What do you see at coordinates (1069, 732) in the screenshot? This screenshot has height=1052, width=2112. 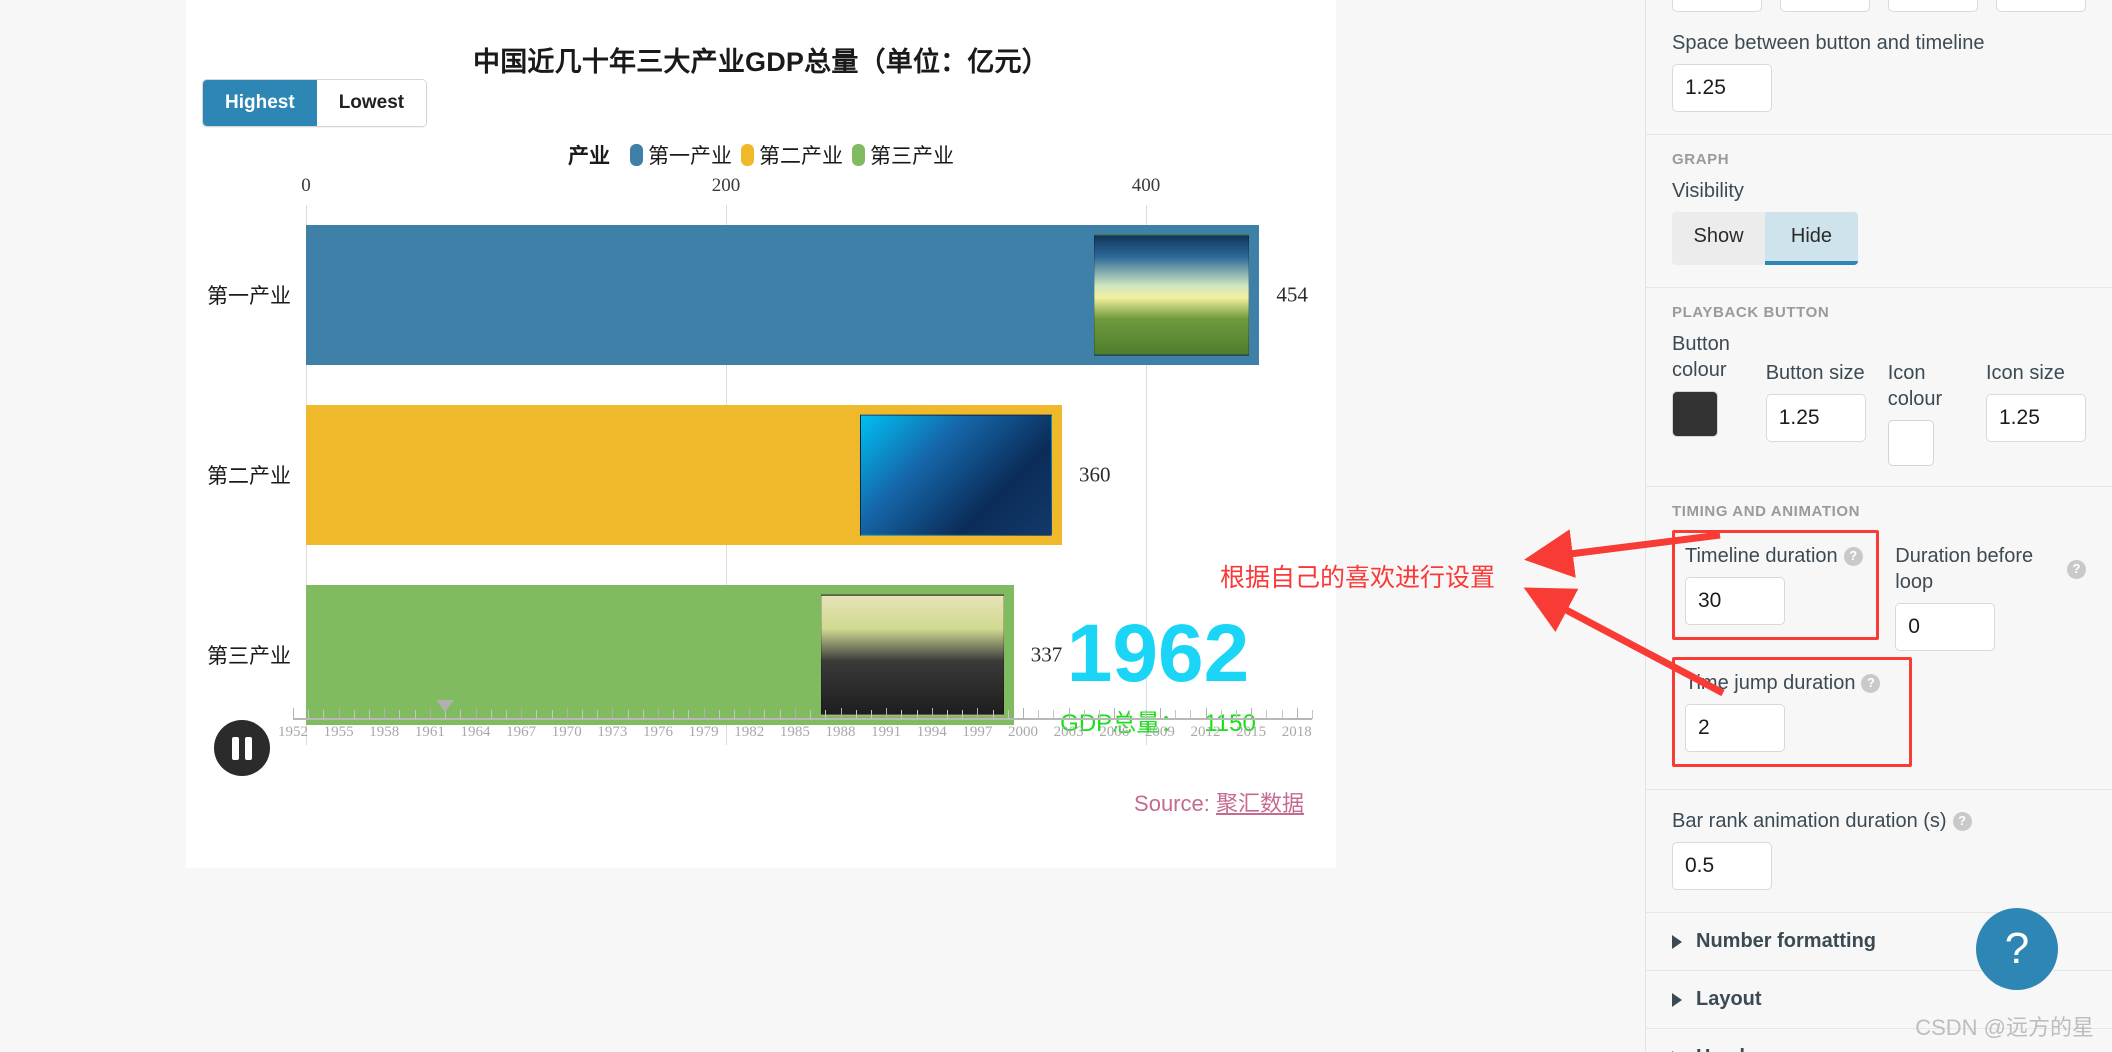 I see `timeline-year-label: 2003` at bounding box center [1069, 732].